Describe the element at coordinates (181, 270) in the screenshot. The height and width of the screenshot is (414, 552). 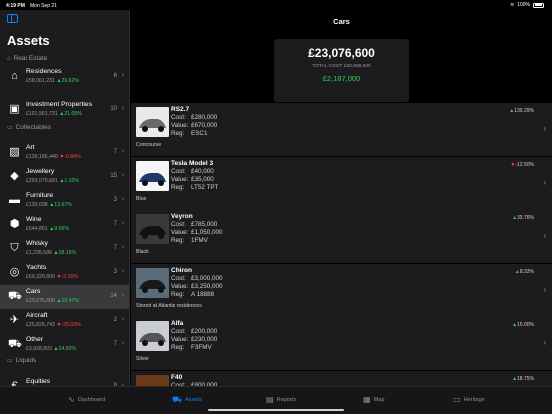
I see `car-name: Chiron` at that location.